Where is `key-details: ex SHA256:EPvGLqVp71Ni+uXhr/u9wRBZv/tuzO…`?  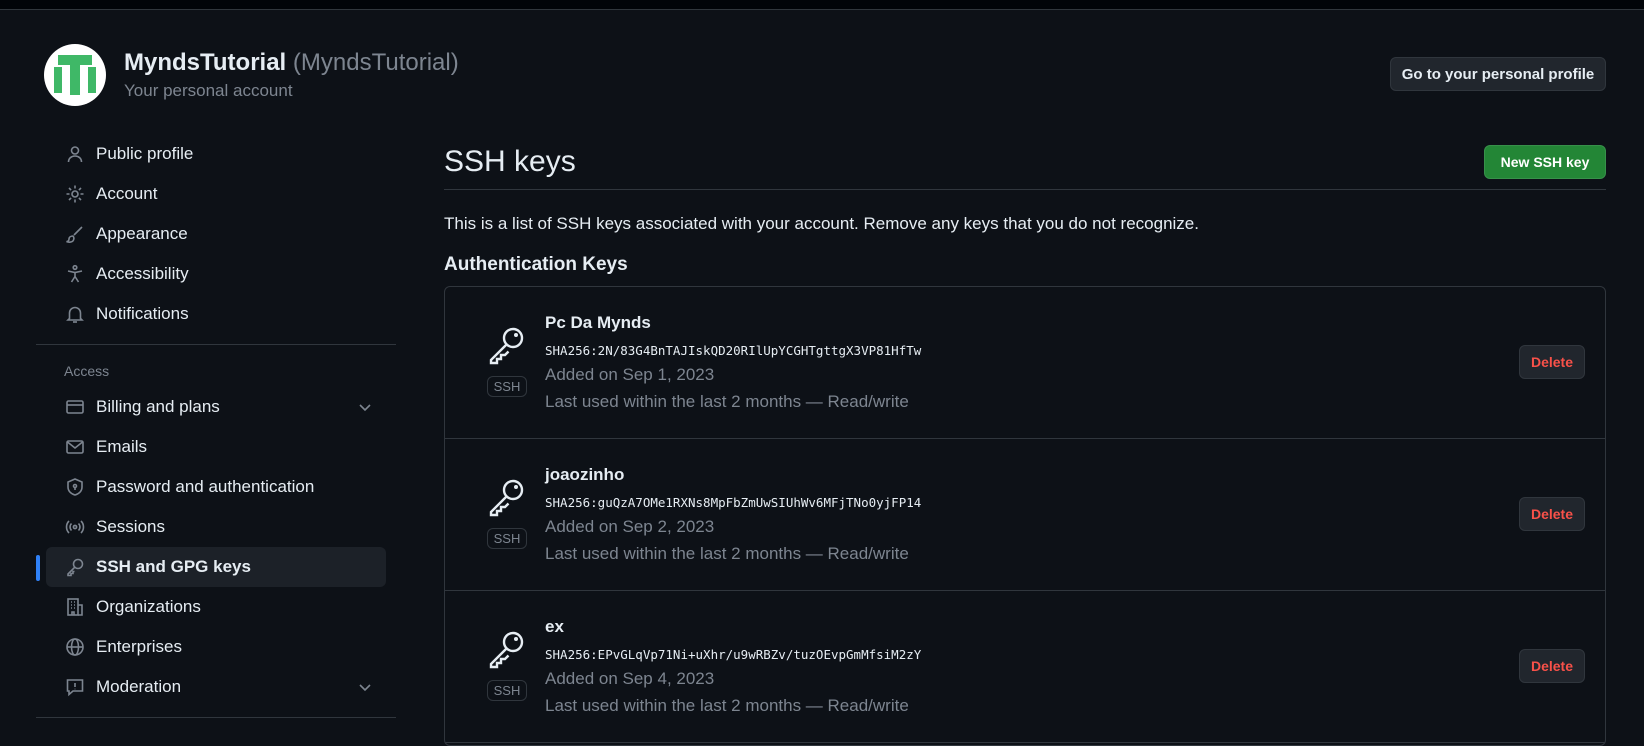 key-details: ex SHA256:EPvGLqVp71Ni+uXhr/u9wRBZv/tuzO… is located at coordinates (733, 666).